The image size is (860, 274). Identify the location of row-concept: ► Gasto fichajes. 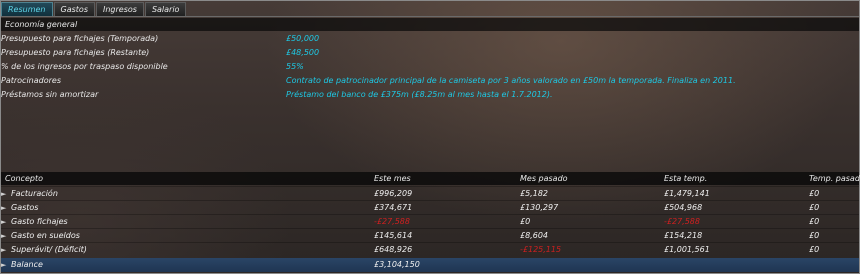
(34, 222).